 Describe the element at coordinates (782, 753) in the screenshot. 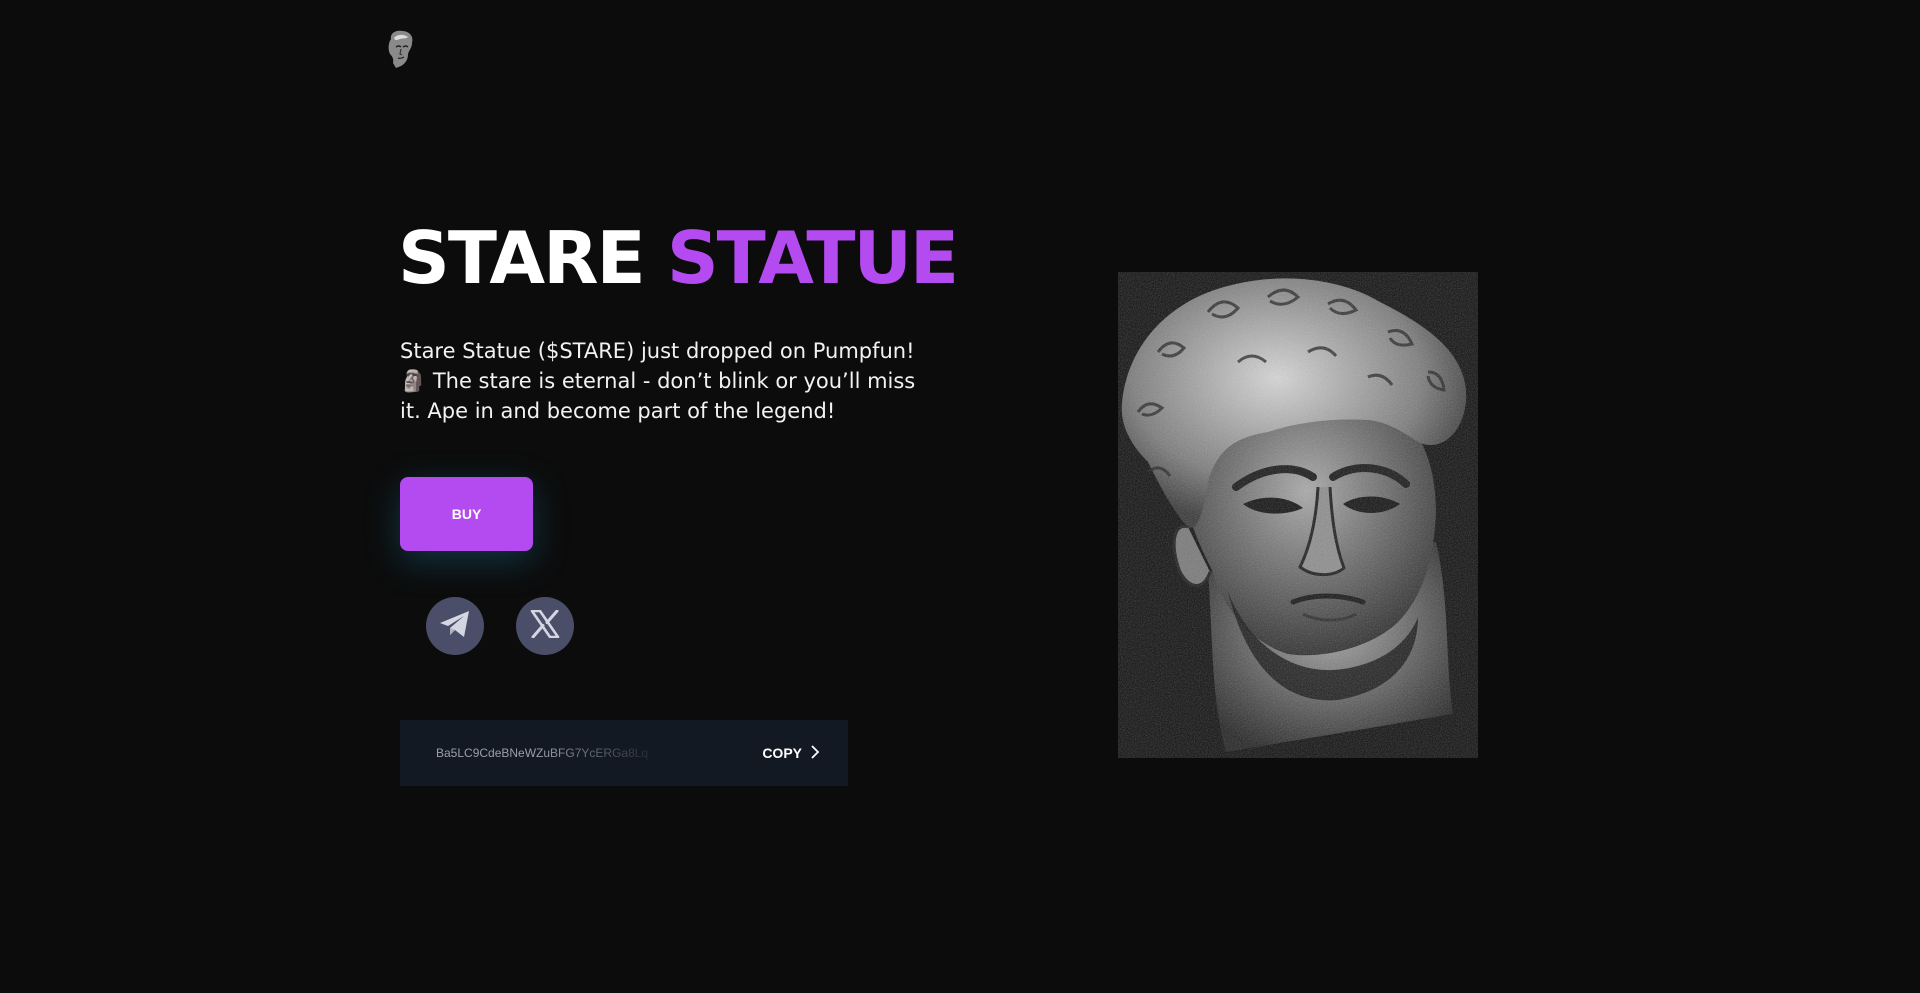

I see `copy-label: COPY` at that location.